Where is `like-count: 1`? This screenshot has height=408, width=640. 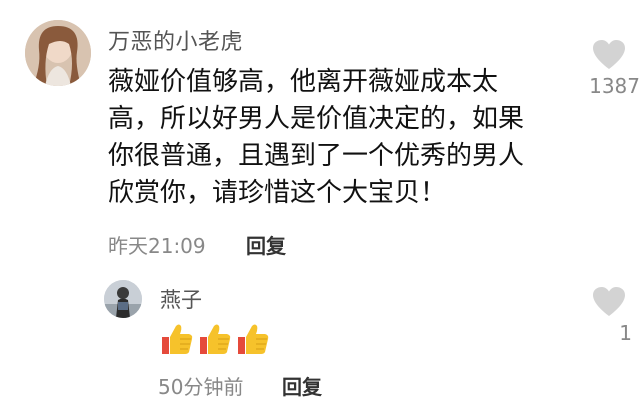 like-count: 1 is located at coordinates (625, 333).